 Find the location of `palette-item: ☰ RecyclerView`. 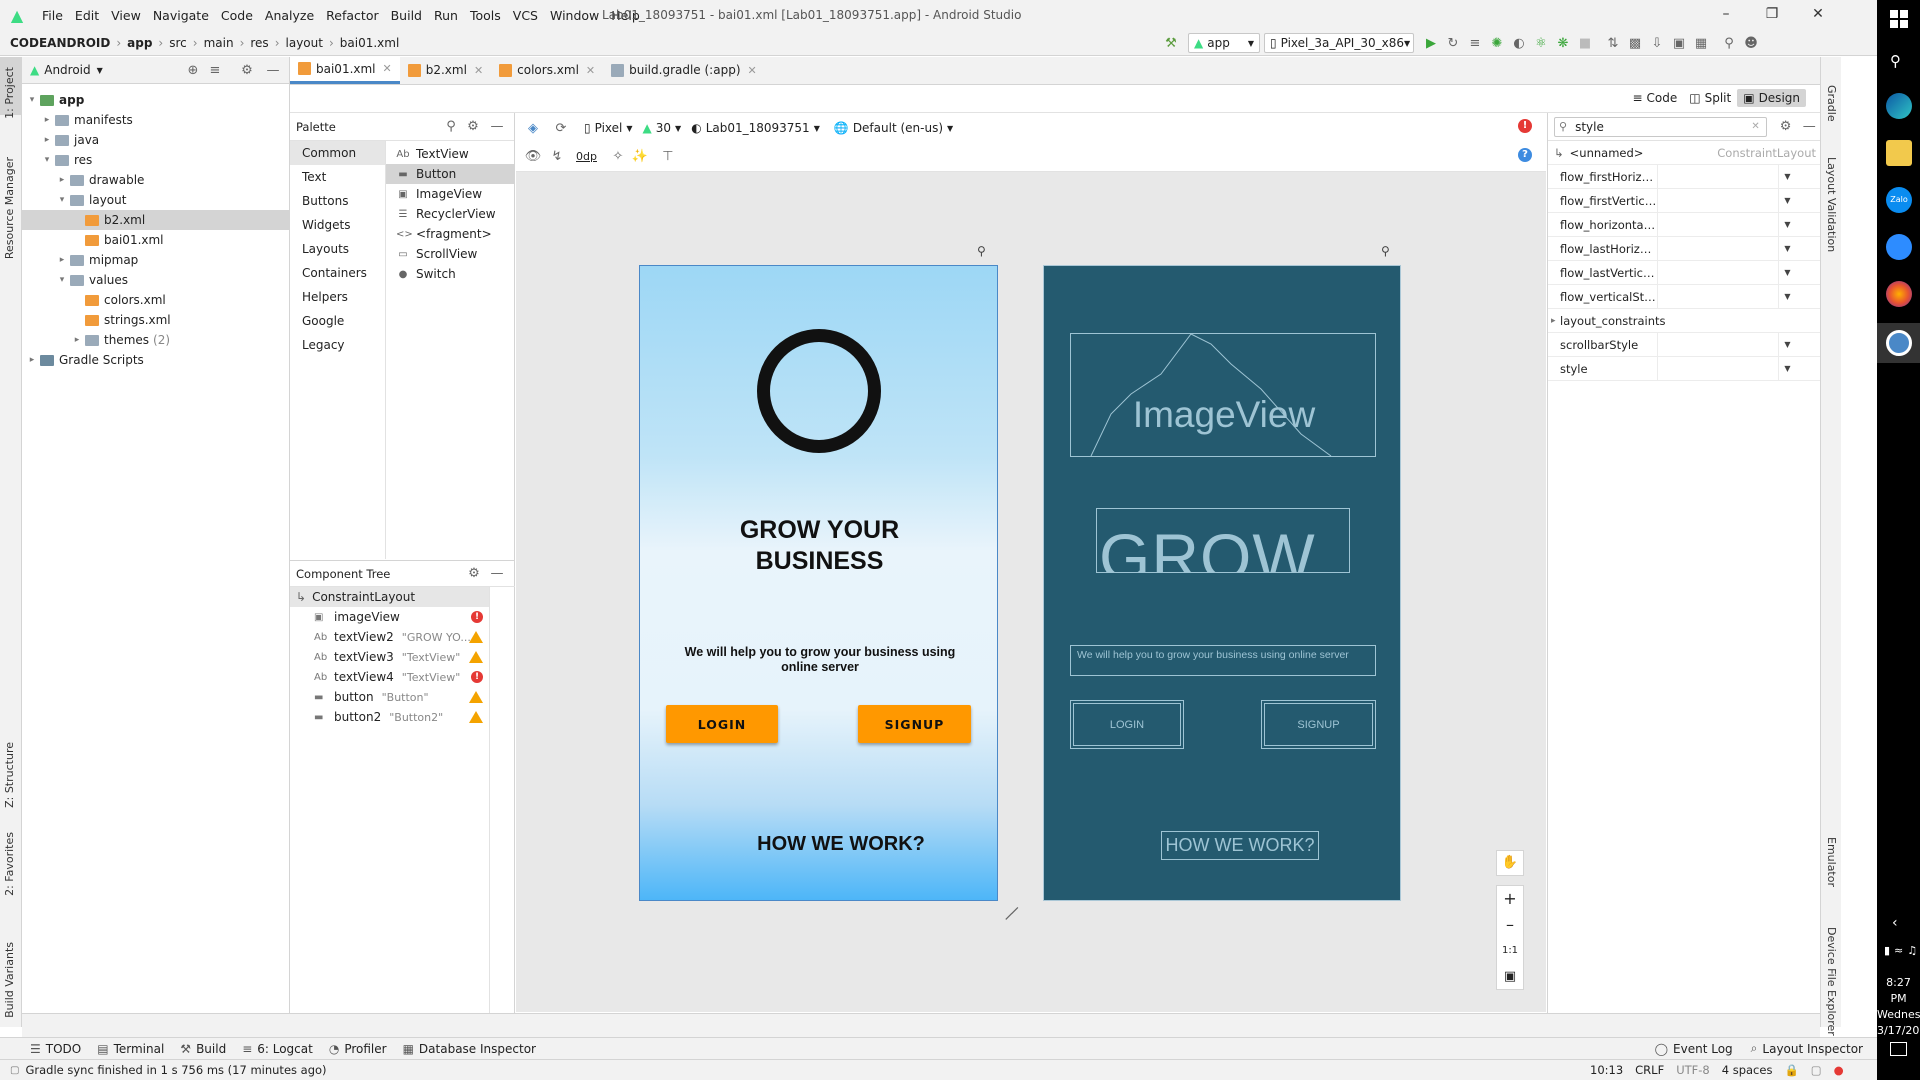

palette-item: ☰ RecyclerView is located at coordinates (450, 214).